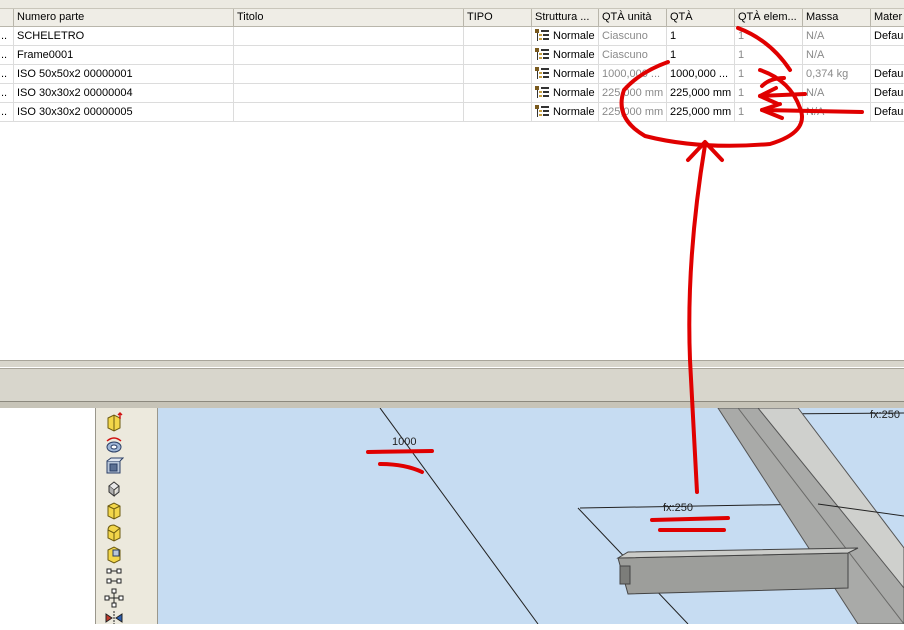 This screenshot has width=904, height=630. What do you see at coordinates (498, 18) in the screenshot?
I see `header-tipo: TIPO` at bounding box center [498, 18].